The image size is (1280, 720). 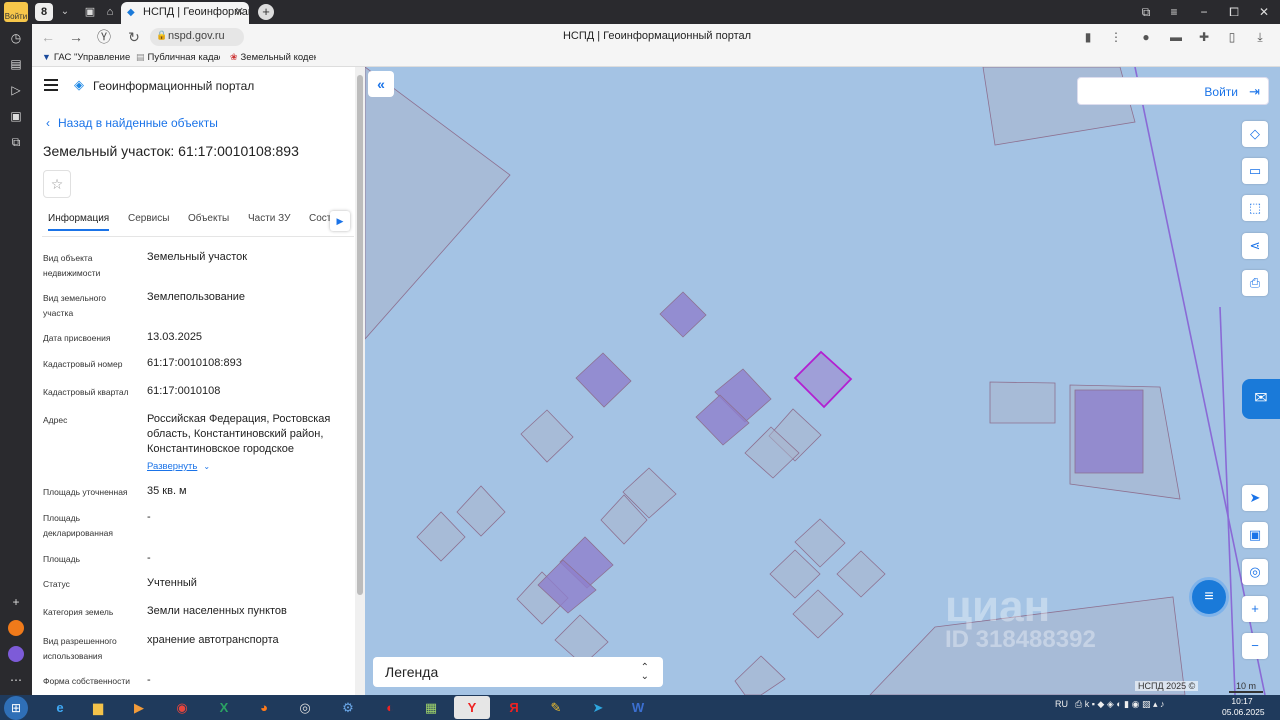 What do you see at coordinates (1255, 208) in the screenshot?
I see `select-area-icon: ⬚` at bounding box center [1255, 208].